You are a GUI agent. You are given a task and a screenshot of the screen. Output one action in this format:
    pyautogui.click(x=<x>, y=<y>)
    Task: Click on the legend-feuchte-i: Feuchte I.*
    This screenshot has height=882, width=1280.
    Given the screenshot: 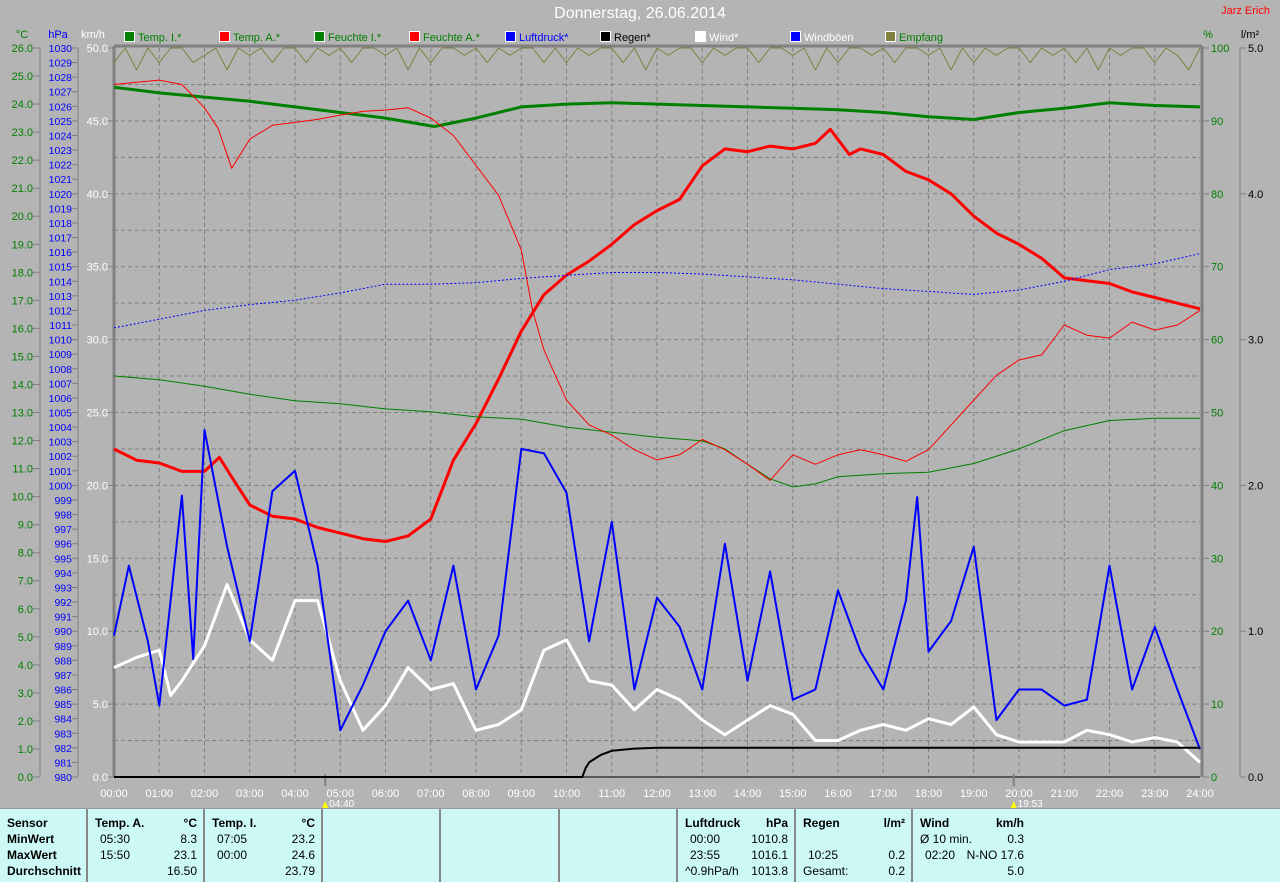 What is the action you would take?
    pyautogui.click(x=347, y=37)
    